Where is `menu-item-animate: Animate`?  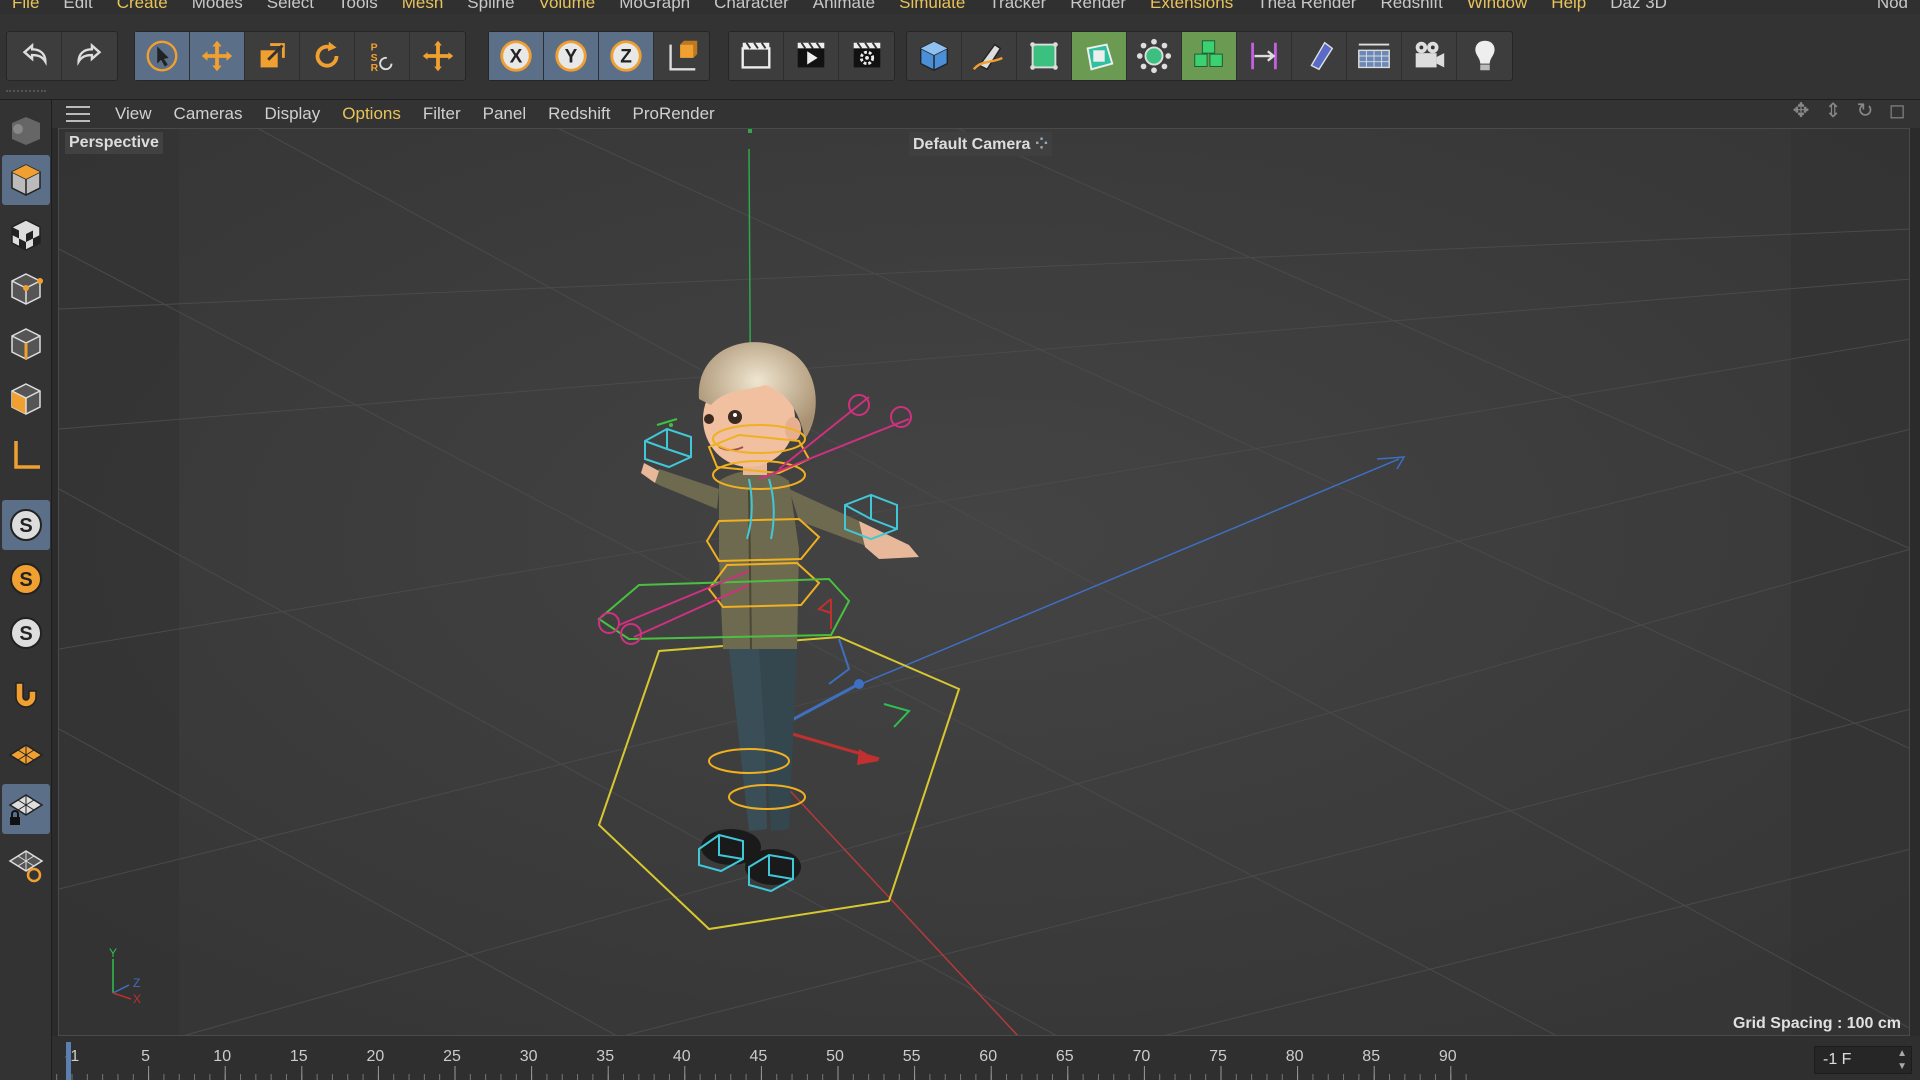
menu-item-animate: Animate is located at coordinates (844, 5).